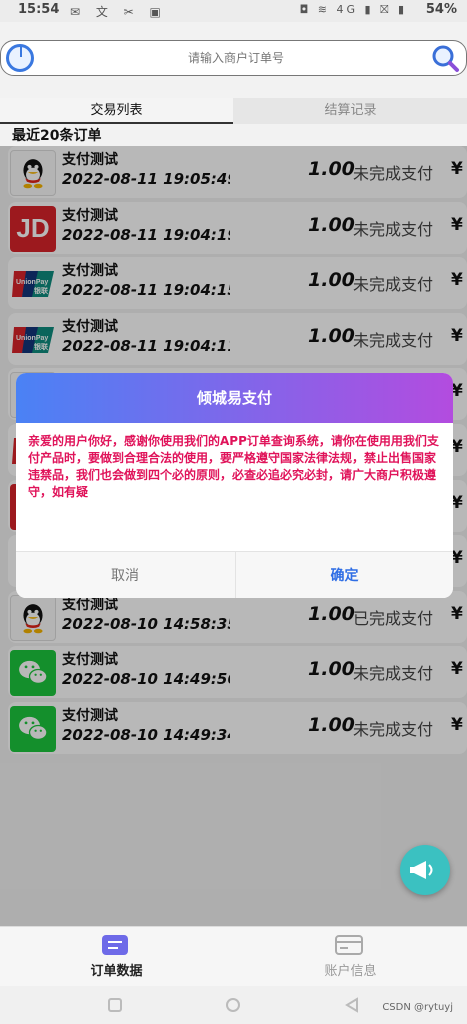 The height and width of the screenshot is (1024, 467). What do you see at coordinates (445, 58) in the screenshot?
I see `search-icon` at bounding box center [445, 58].